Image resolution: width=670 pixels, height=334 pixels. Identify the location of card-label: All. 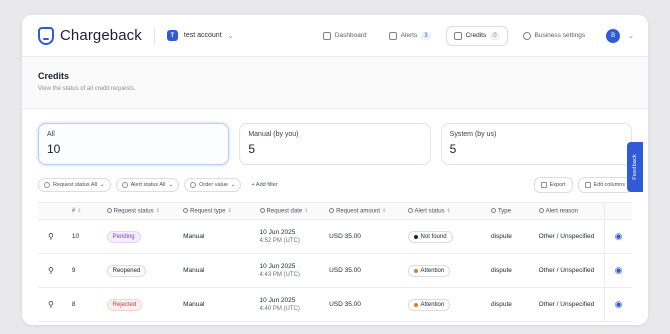
(51, 134).